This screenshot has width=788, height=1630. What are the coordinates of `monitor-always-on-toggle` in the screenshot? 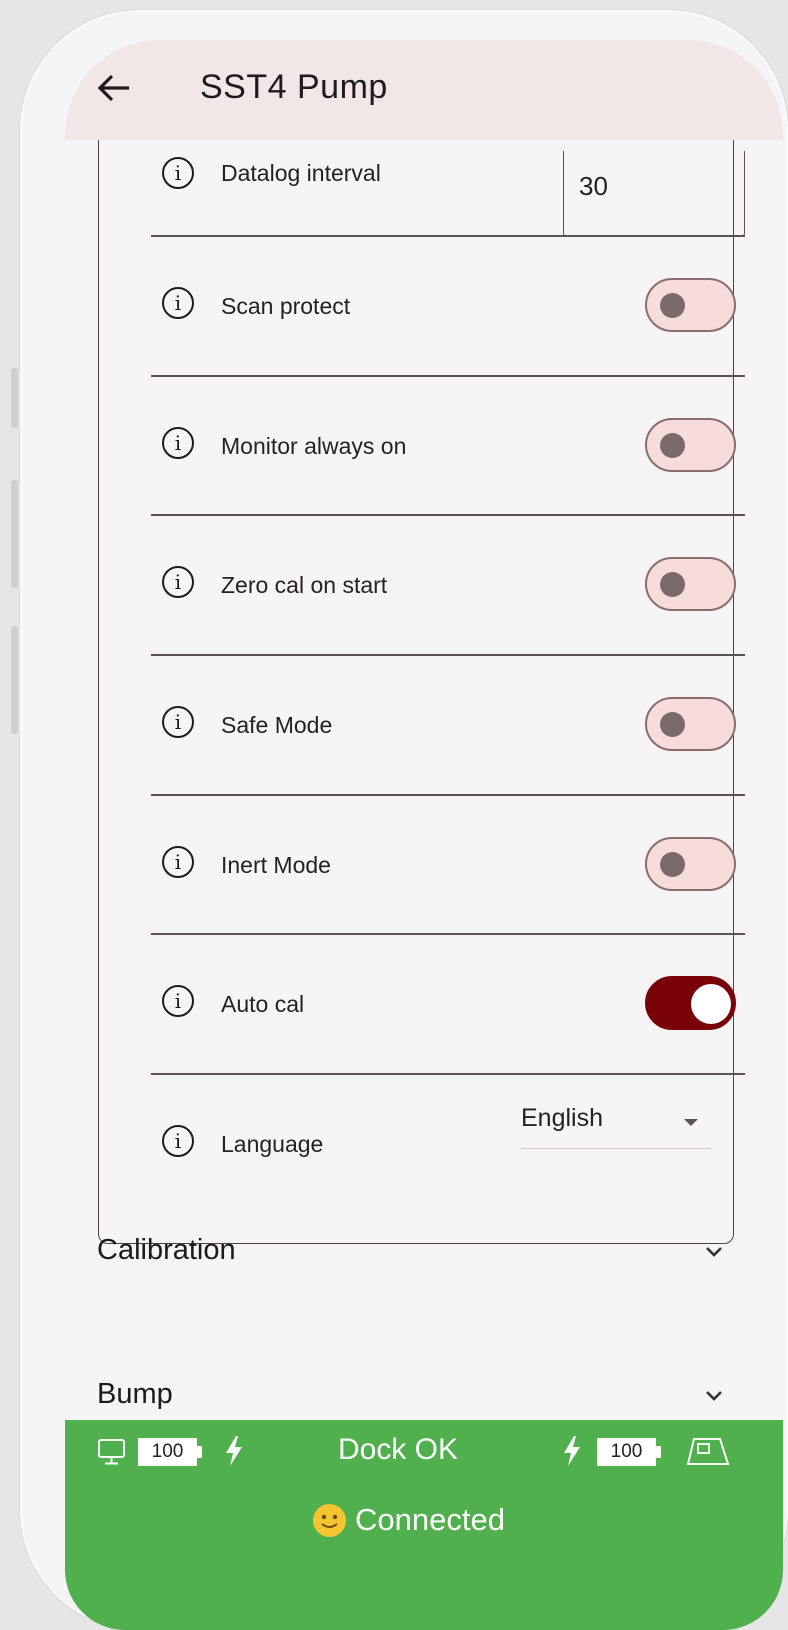 It's located at (690, 445).